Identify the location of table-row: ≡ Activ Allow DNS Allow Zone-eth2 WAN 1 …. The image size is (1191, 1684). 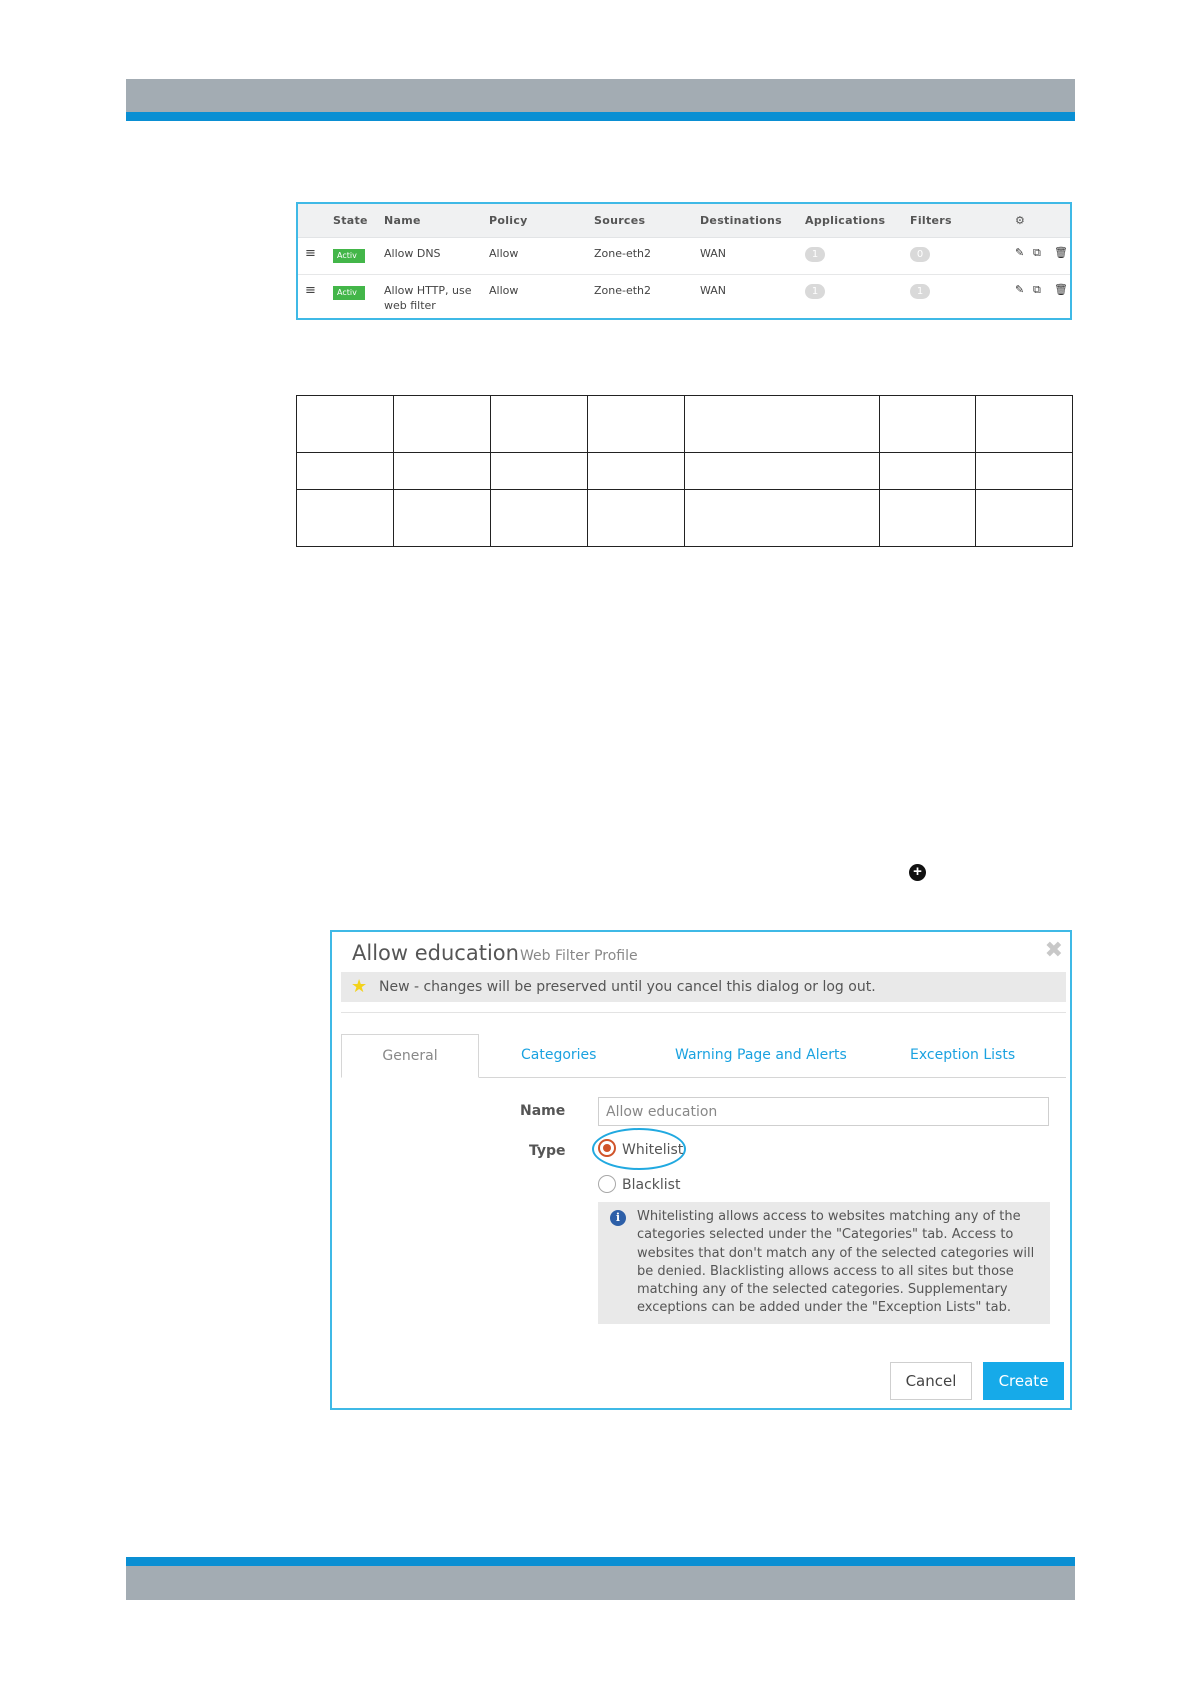
(684, 256).